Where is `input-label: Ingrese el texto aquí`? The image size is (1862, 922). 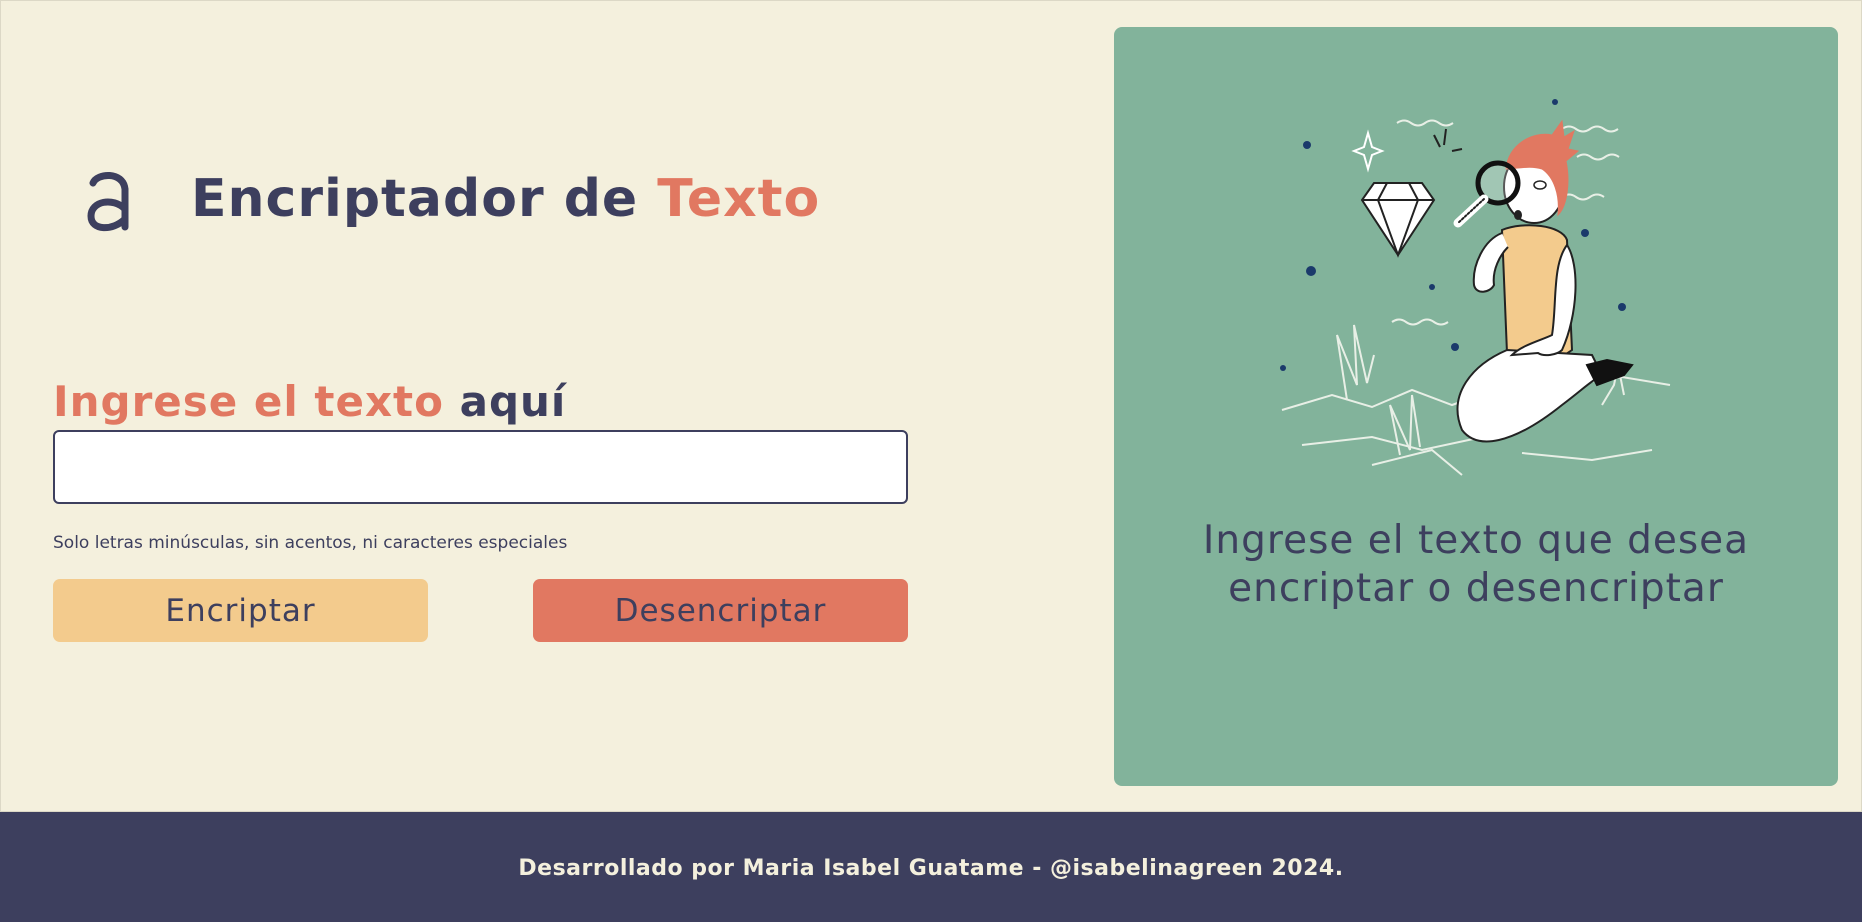
input-label: Ingrese el texto aquí is located at coordinates (309, 401).